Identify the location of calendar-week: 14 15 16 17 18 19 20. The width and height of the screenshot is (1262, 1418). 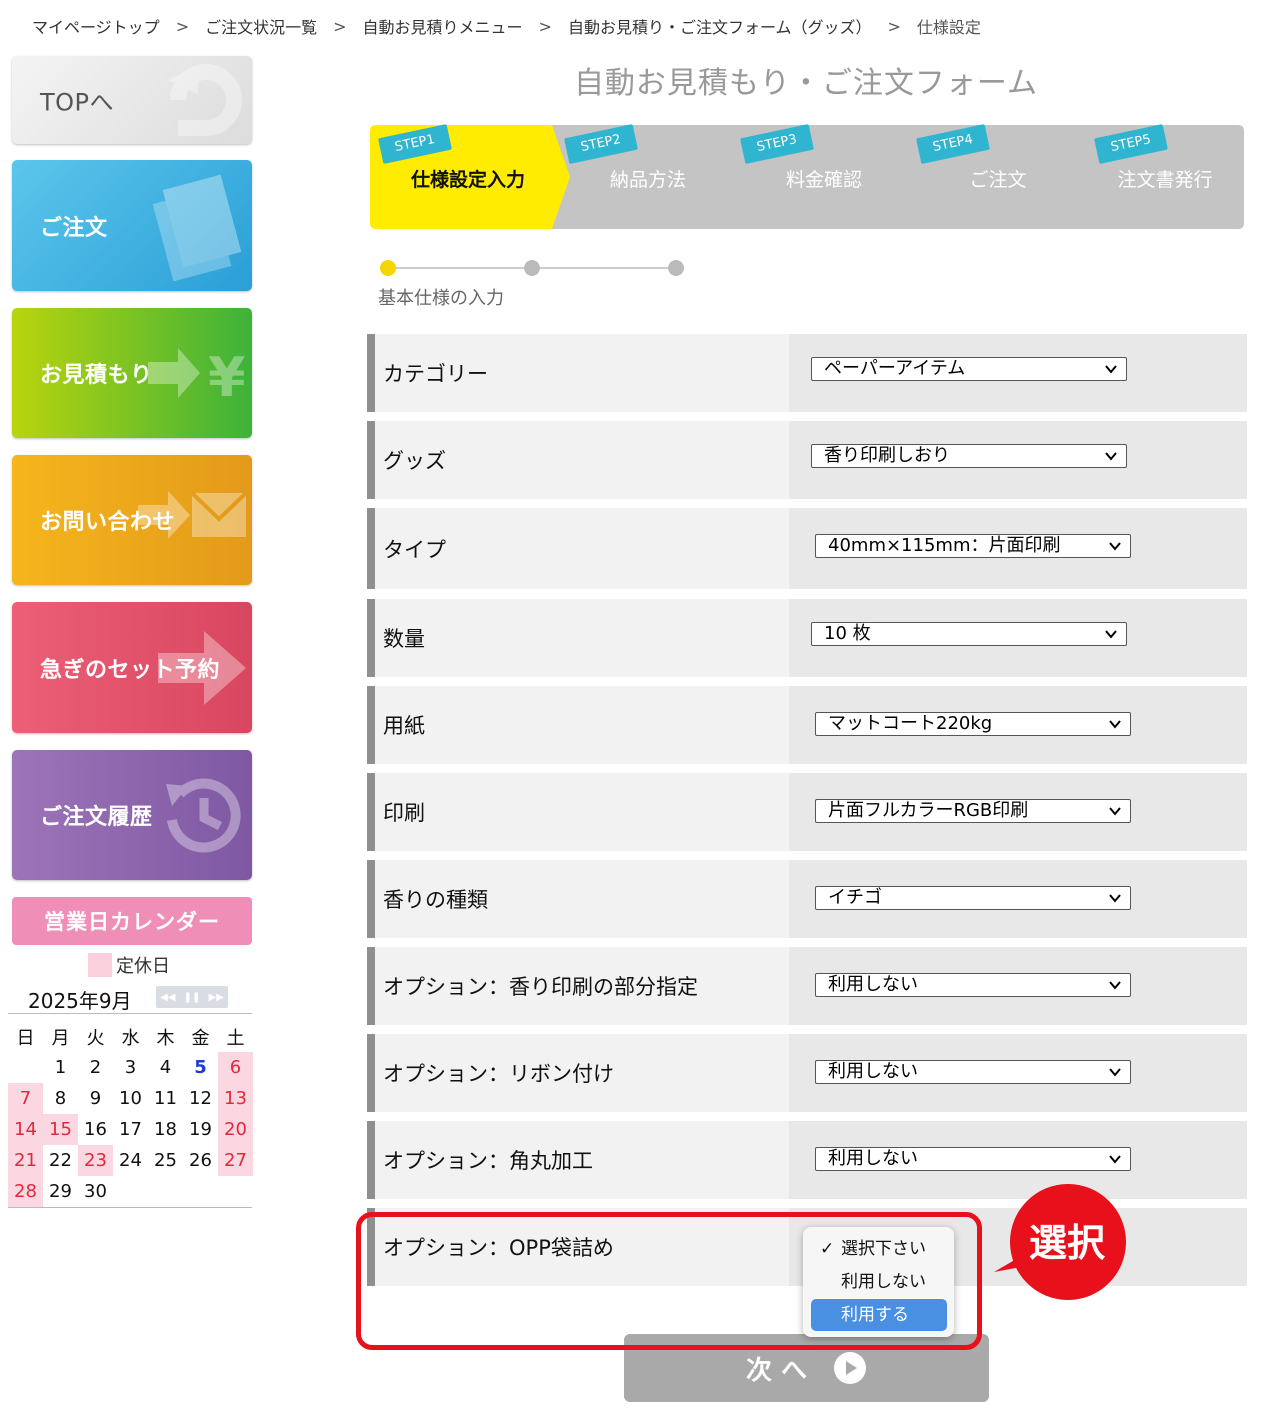
(130, 1129).